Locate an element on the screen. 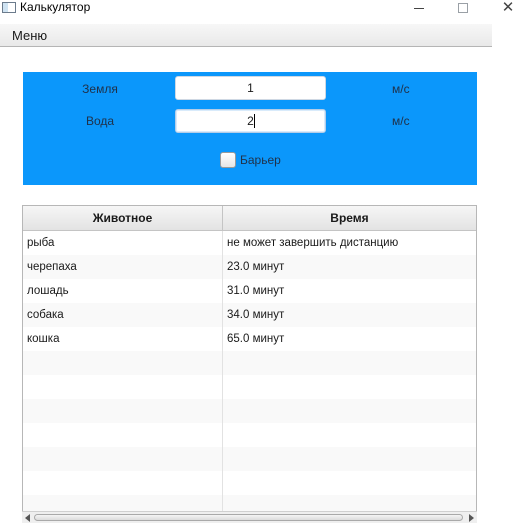 This screenshot has height=523, width=531. table-header: Животное Время is located at coordinates (249, 218).